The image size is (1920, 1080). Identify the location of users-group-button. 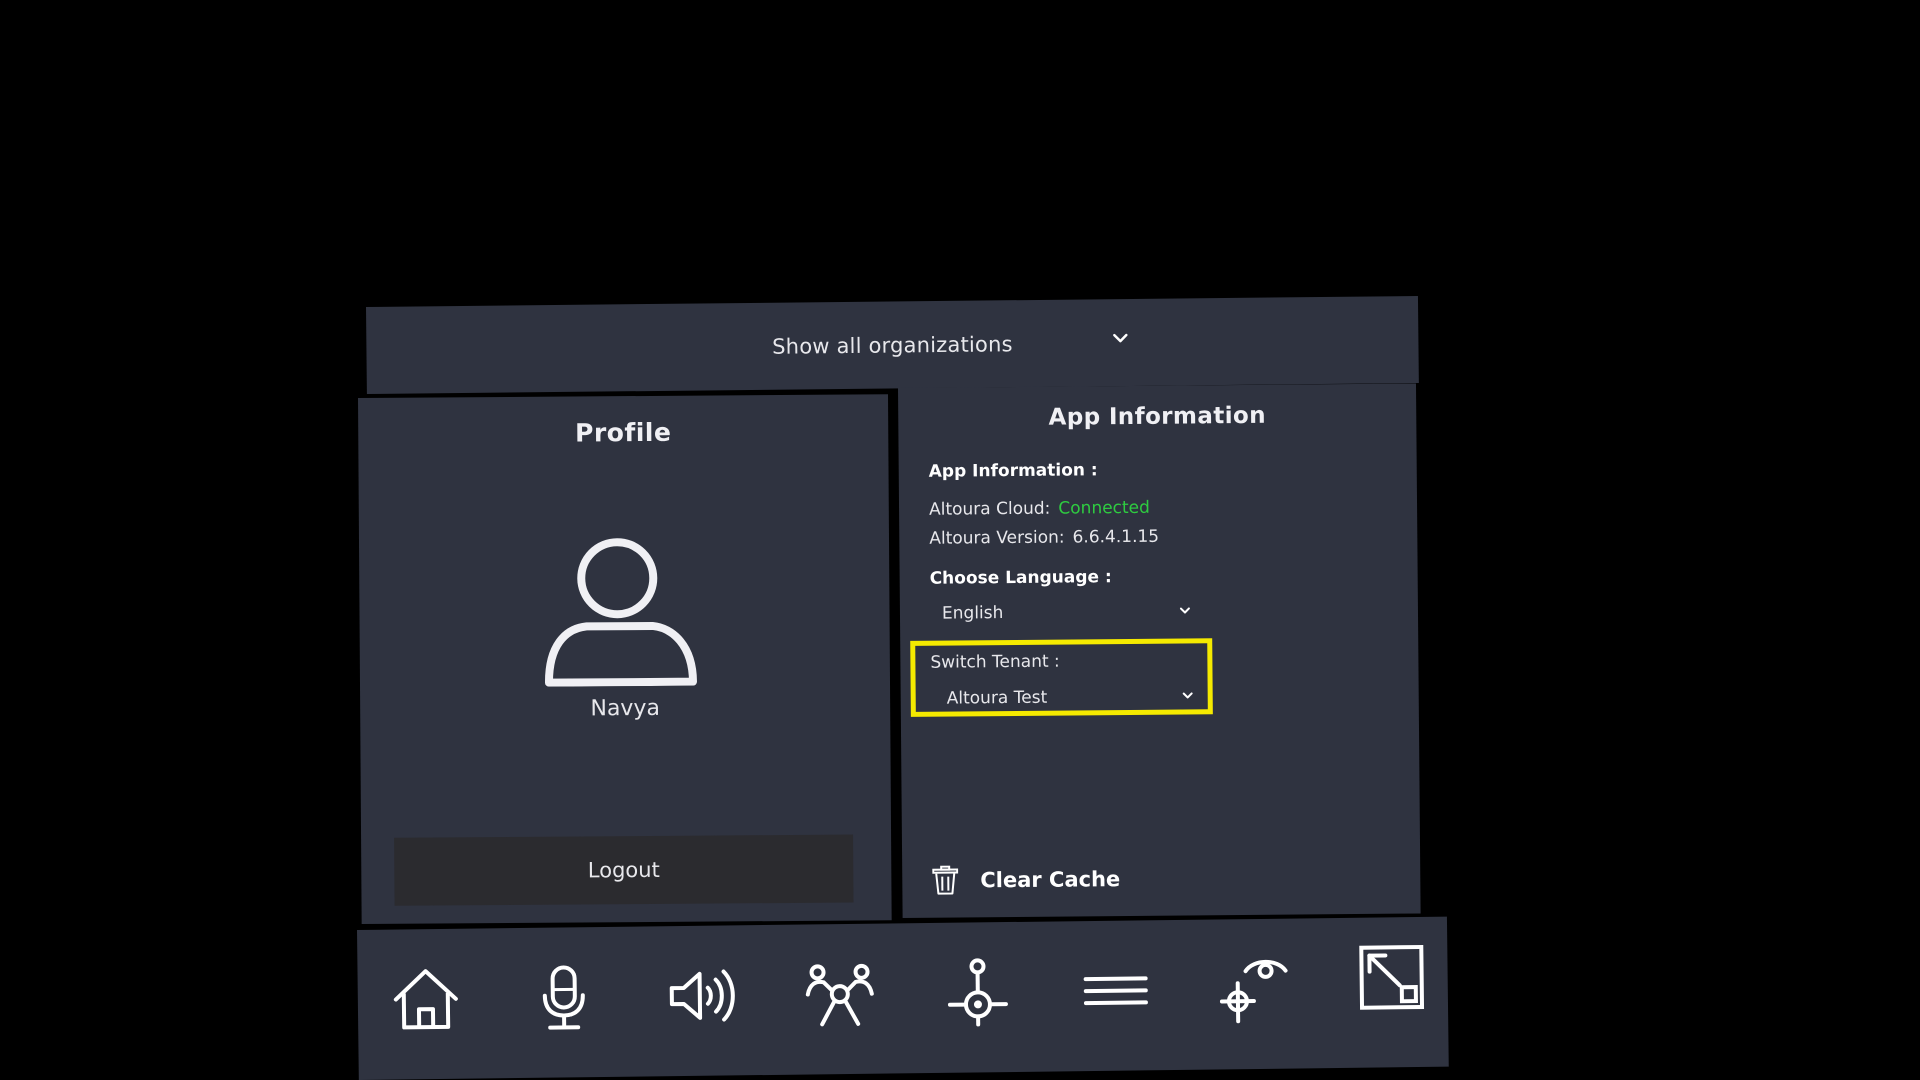
(839, 994).